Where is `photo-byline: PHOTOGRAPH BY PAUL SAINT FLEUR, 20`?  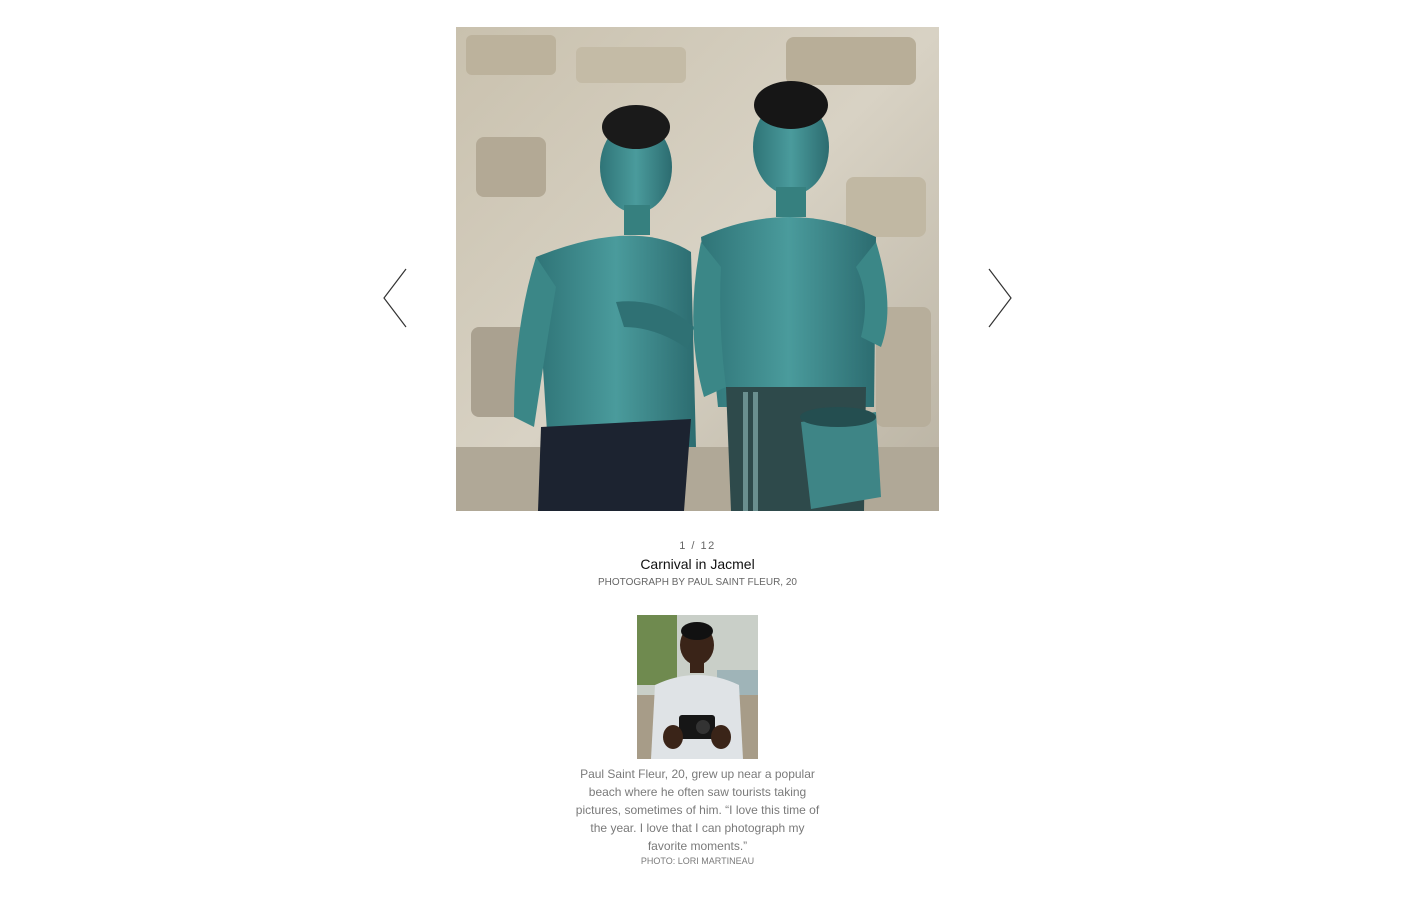 photo-byline: PHOTOGRAPH BY PAUL SAINT FLEUR, 20 is located at coordinates (697, 582).